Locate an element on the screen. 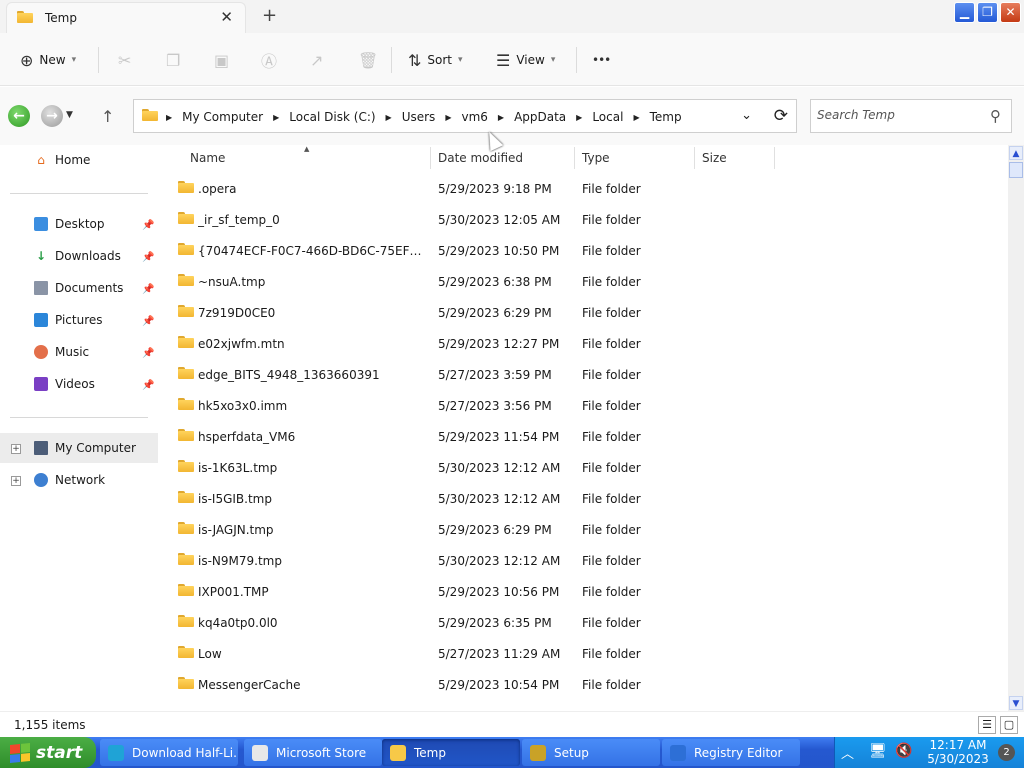  taskbar-item: Setup is located at coordinates (591, 752).